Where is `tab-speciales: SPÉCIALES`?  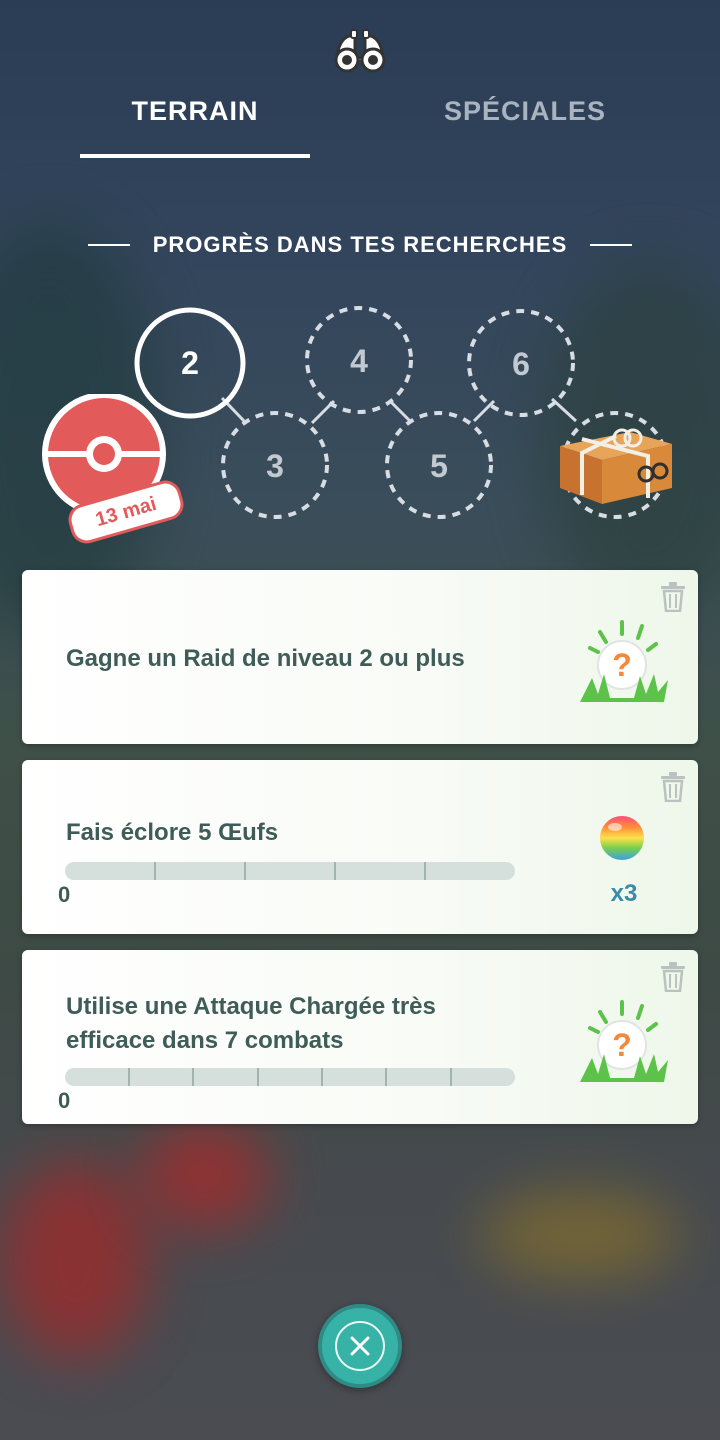
tab-speciales: SPÉCIALES is located at coordinates (525, 111).